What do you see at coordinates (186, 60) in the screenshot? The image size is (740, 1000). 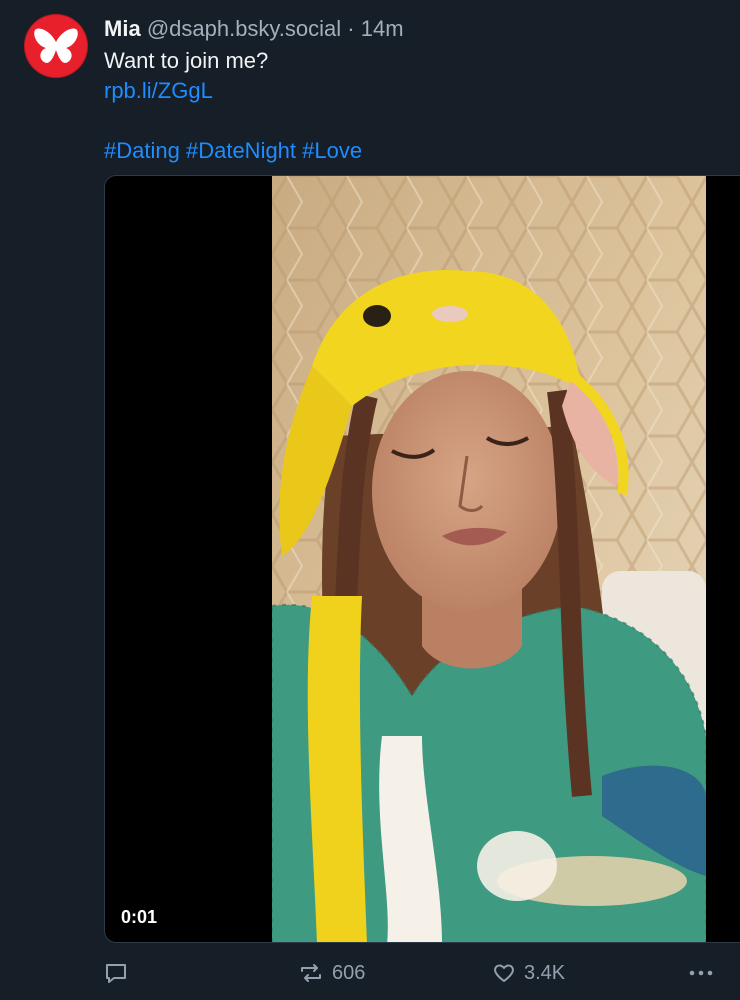 I see `post-text: Want to join me?` at bounding box center [186, 60].